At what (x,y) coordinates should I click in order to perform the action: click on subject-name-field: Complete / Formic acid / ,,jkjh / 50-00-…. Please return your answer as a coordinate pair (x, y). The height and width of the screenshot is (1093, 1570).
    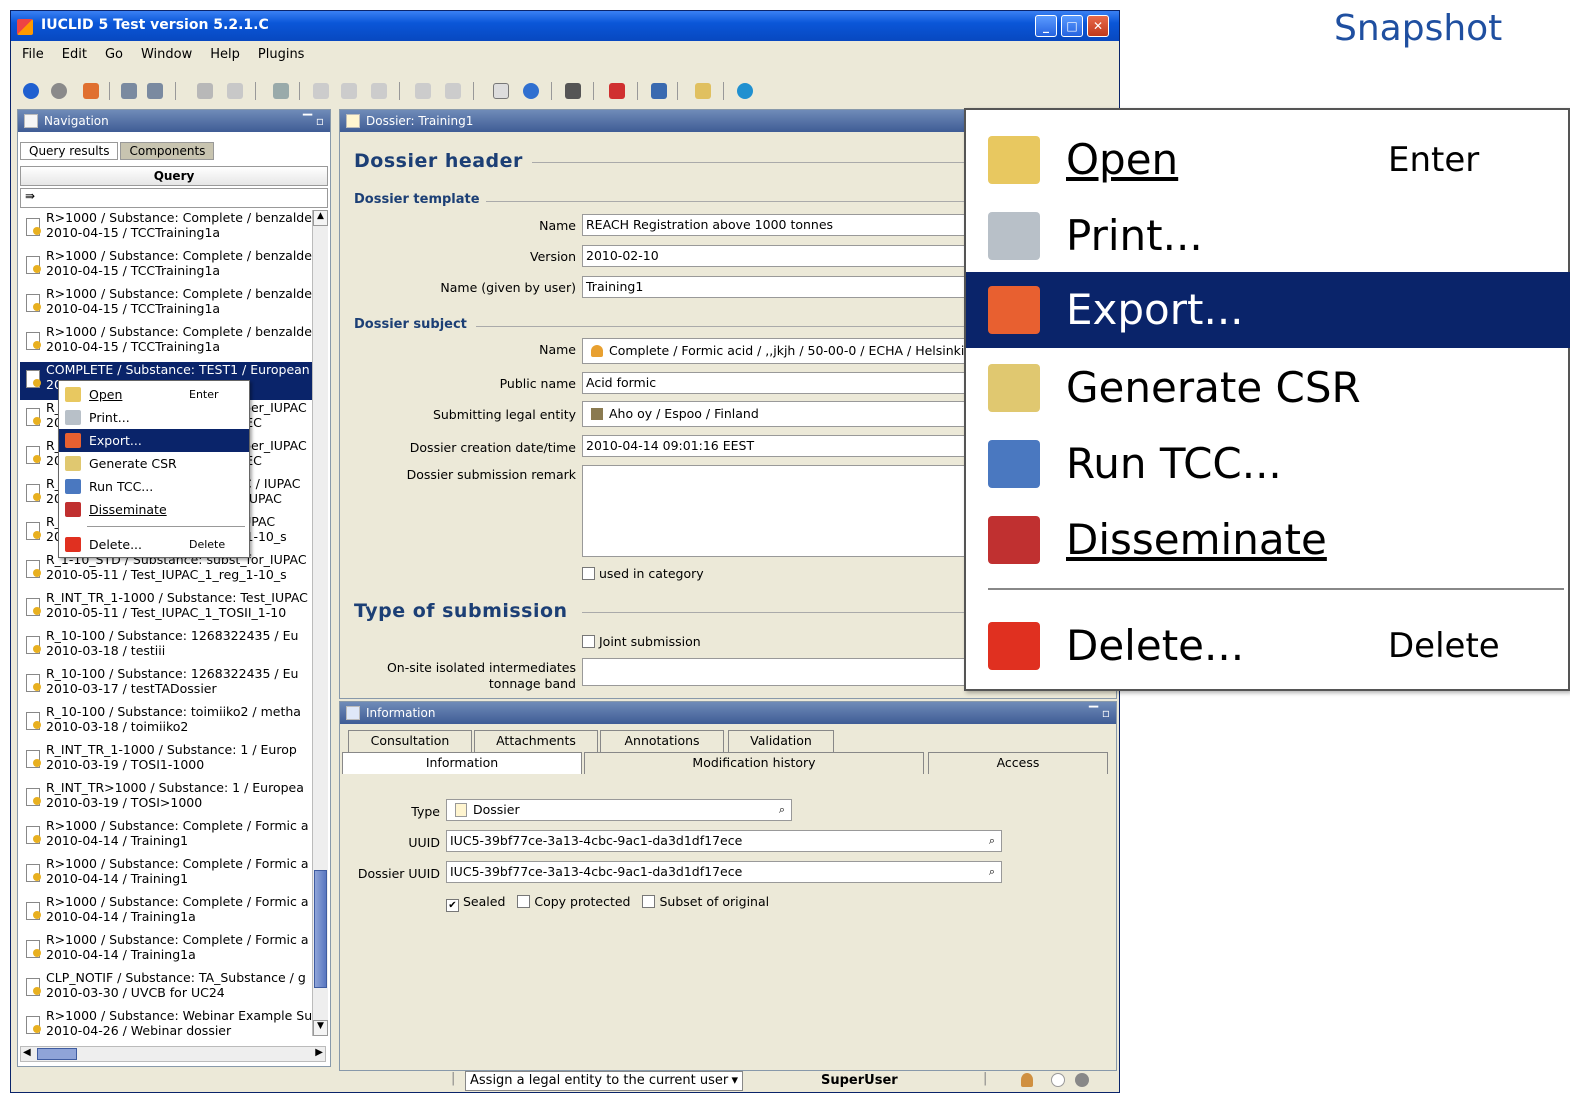
    Looking at the image, I should click on (777, 351).